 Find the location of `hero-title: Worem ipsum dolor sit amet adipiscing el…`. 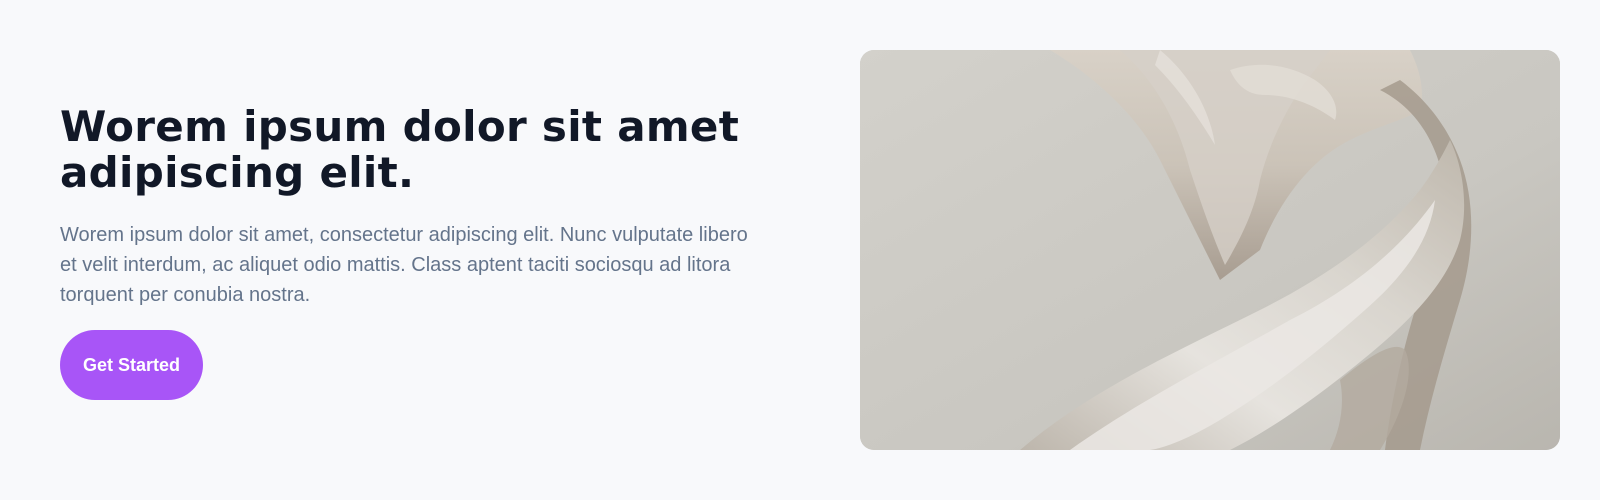

hero-title: Worem ipsum dolor sit amet adipiscing el… is located at coordinates (400, 149).